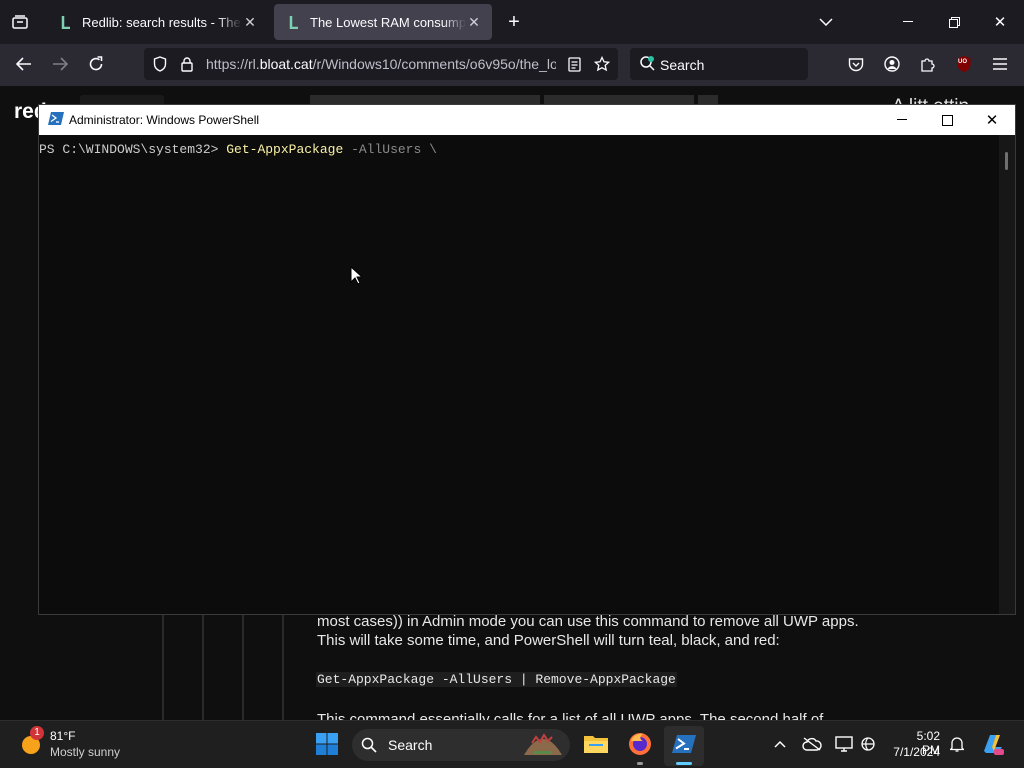 This screenshot has width=1024, height=768. Describe the element at coordinates (1006, 161) in the screenshot. I see `scrollbar-thumb` at that location.